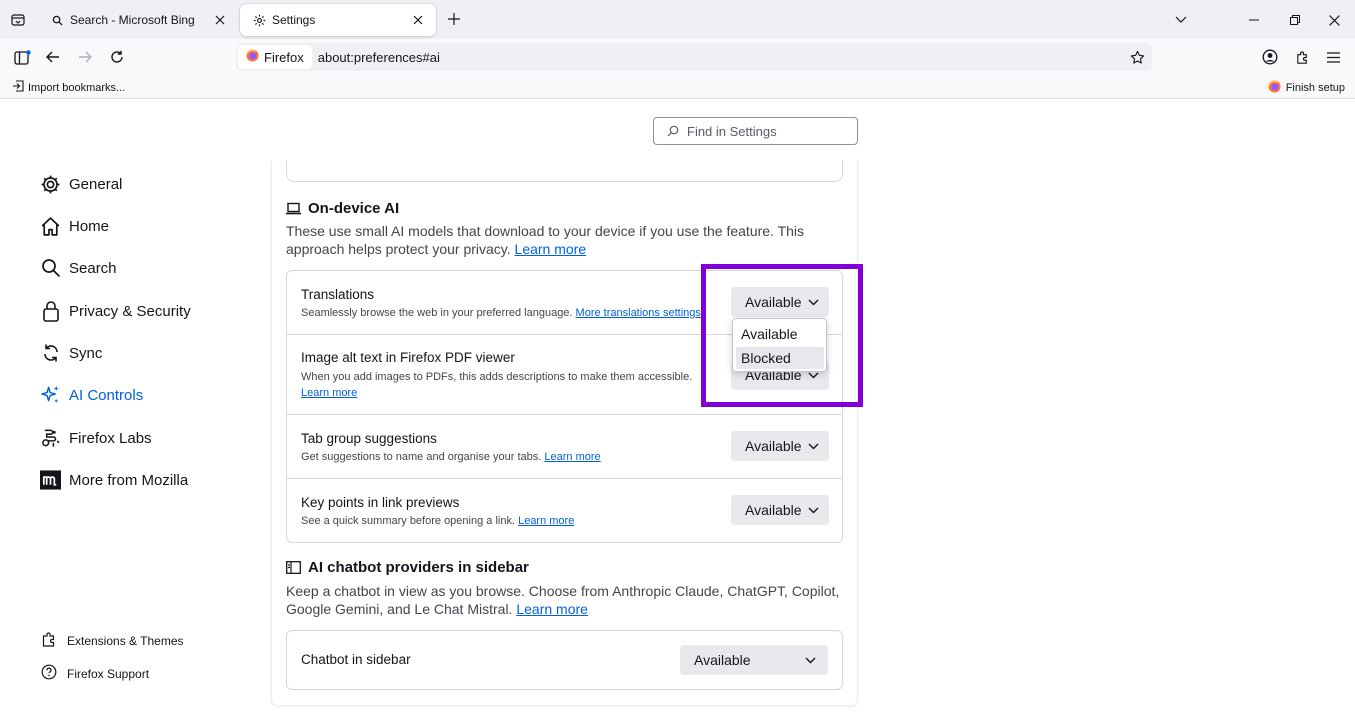 The image size is (1355, 720). I want to click on tab-bing: Search - Microsoft Bing, so click(138, 20).